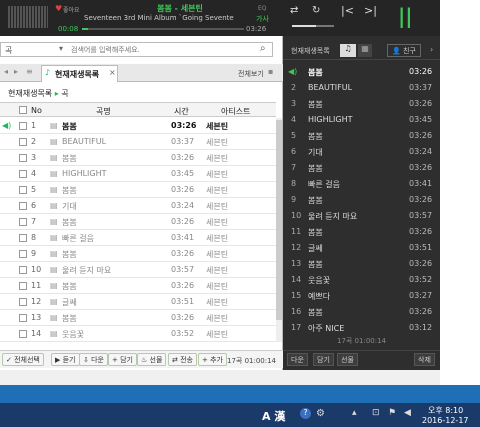  What do you see at coordinates (112, 72) in the screenshot?
I see `close-icon: ×` at bounding box center [112, 72].